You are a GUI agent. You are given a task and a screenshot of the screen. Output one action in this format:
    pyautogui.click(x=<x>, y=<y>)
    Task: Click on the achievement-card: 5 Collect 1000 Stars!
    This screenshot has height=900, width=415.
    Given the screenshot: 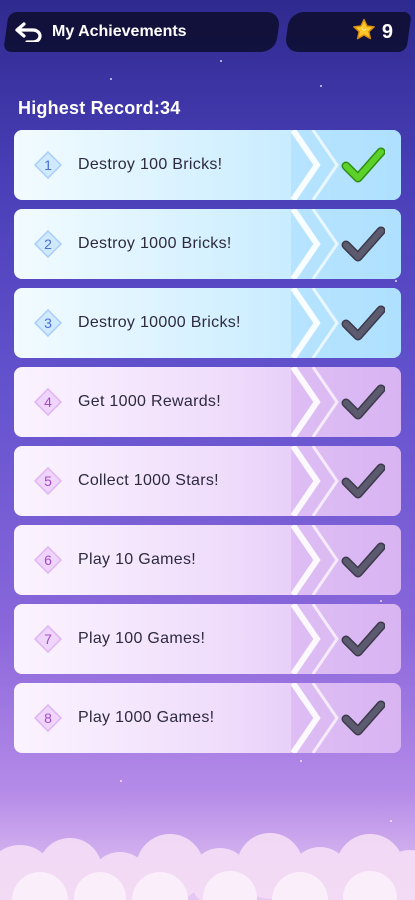 What is the action you would take?
    pyautogui.click(x=207, y=481)
    